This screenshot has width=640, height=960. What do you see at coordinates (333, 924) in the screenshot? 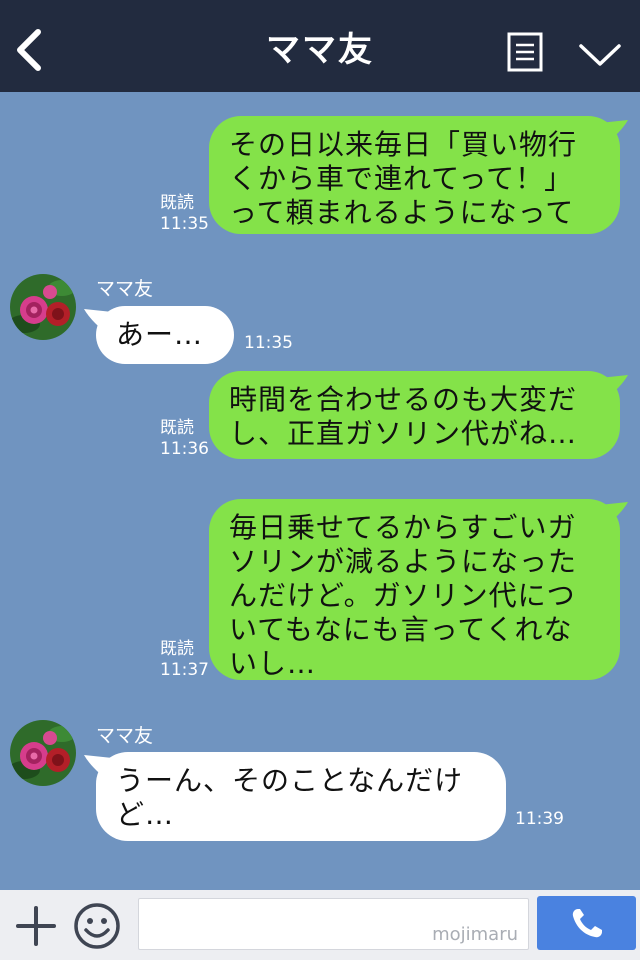
I see `message-input: mojimaru` at bounding box center [333, 924].